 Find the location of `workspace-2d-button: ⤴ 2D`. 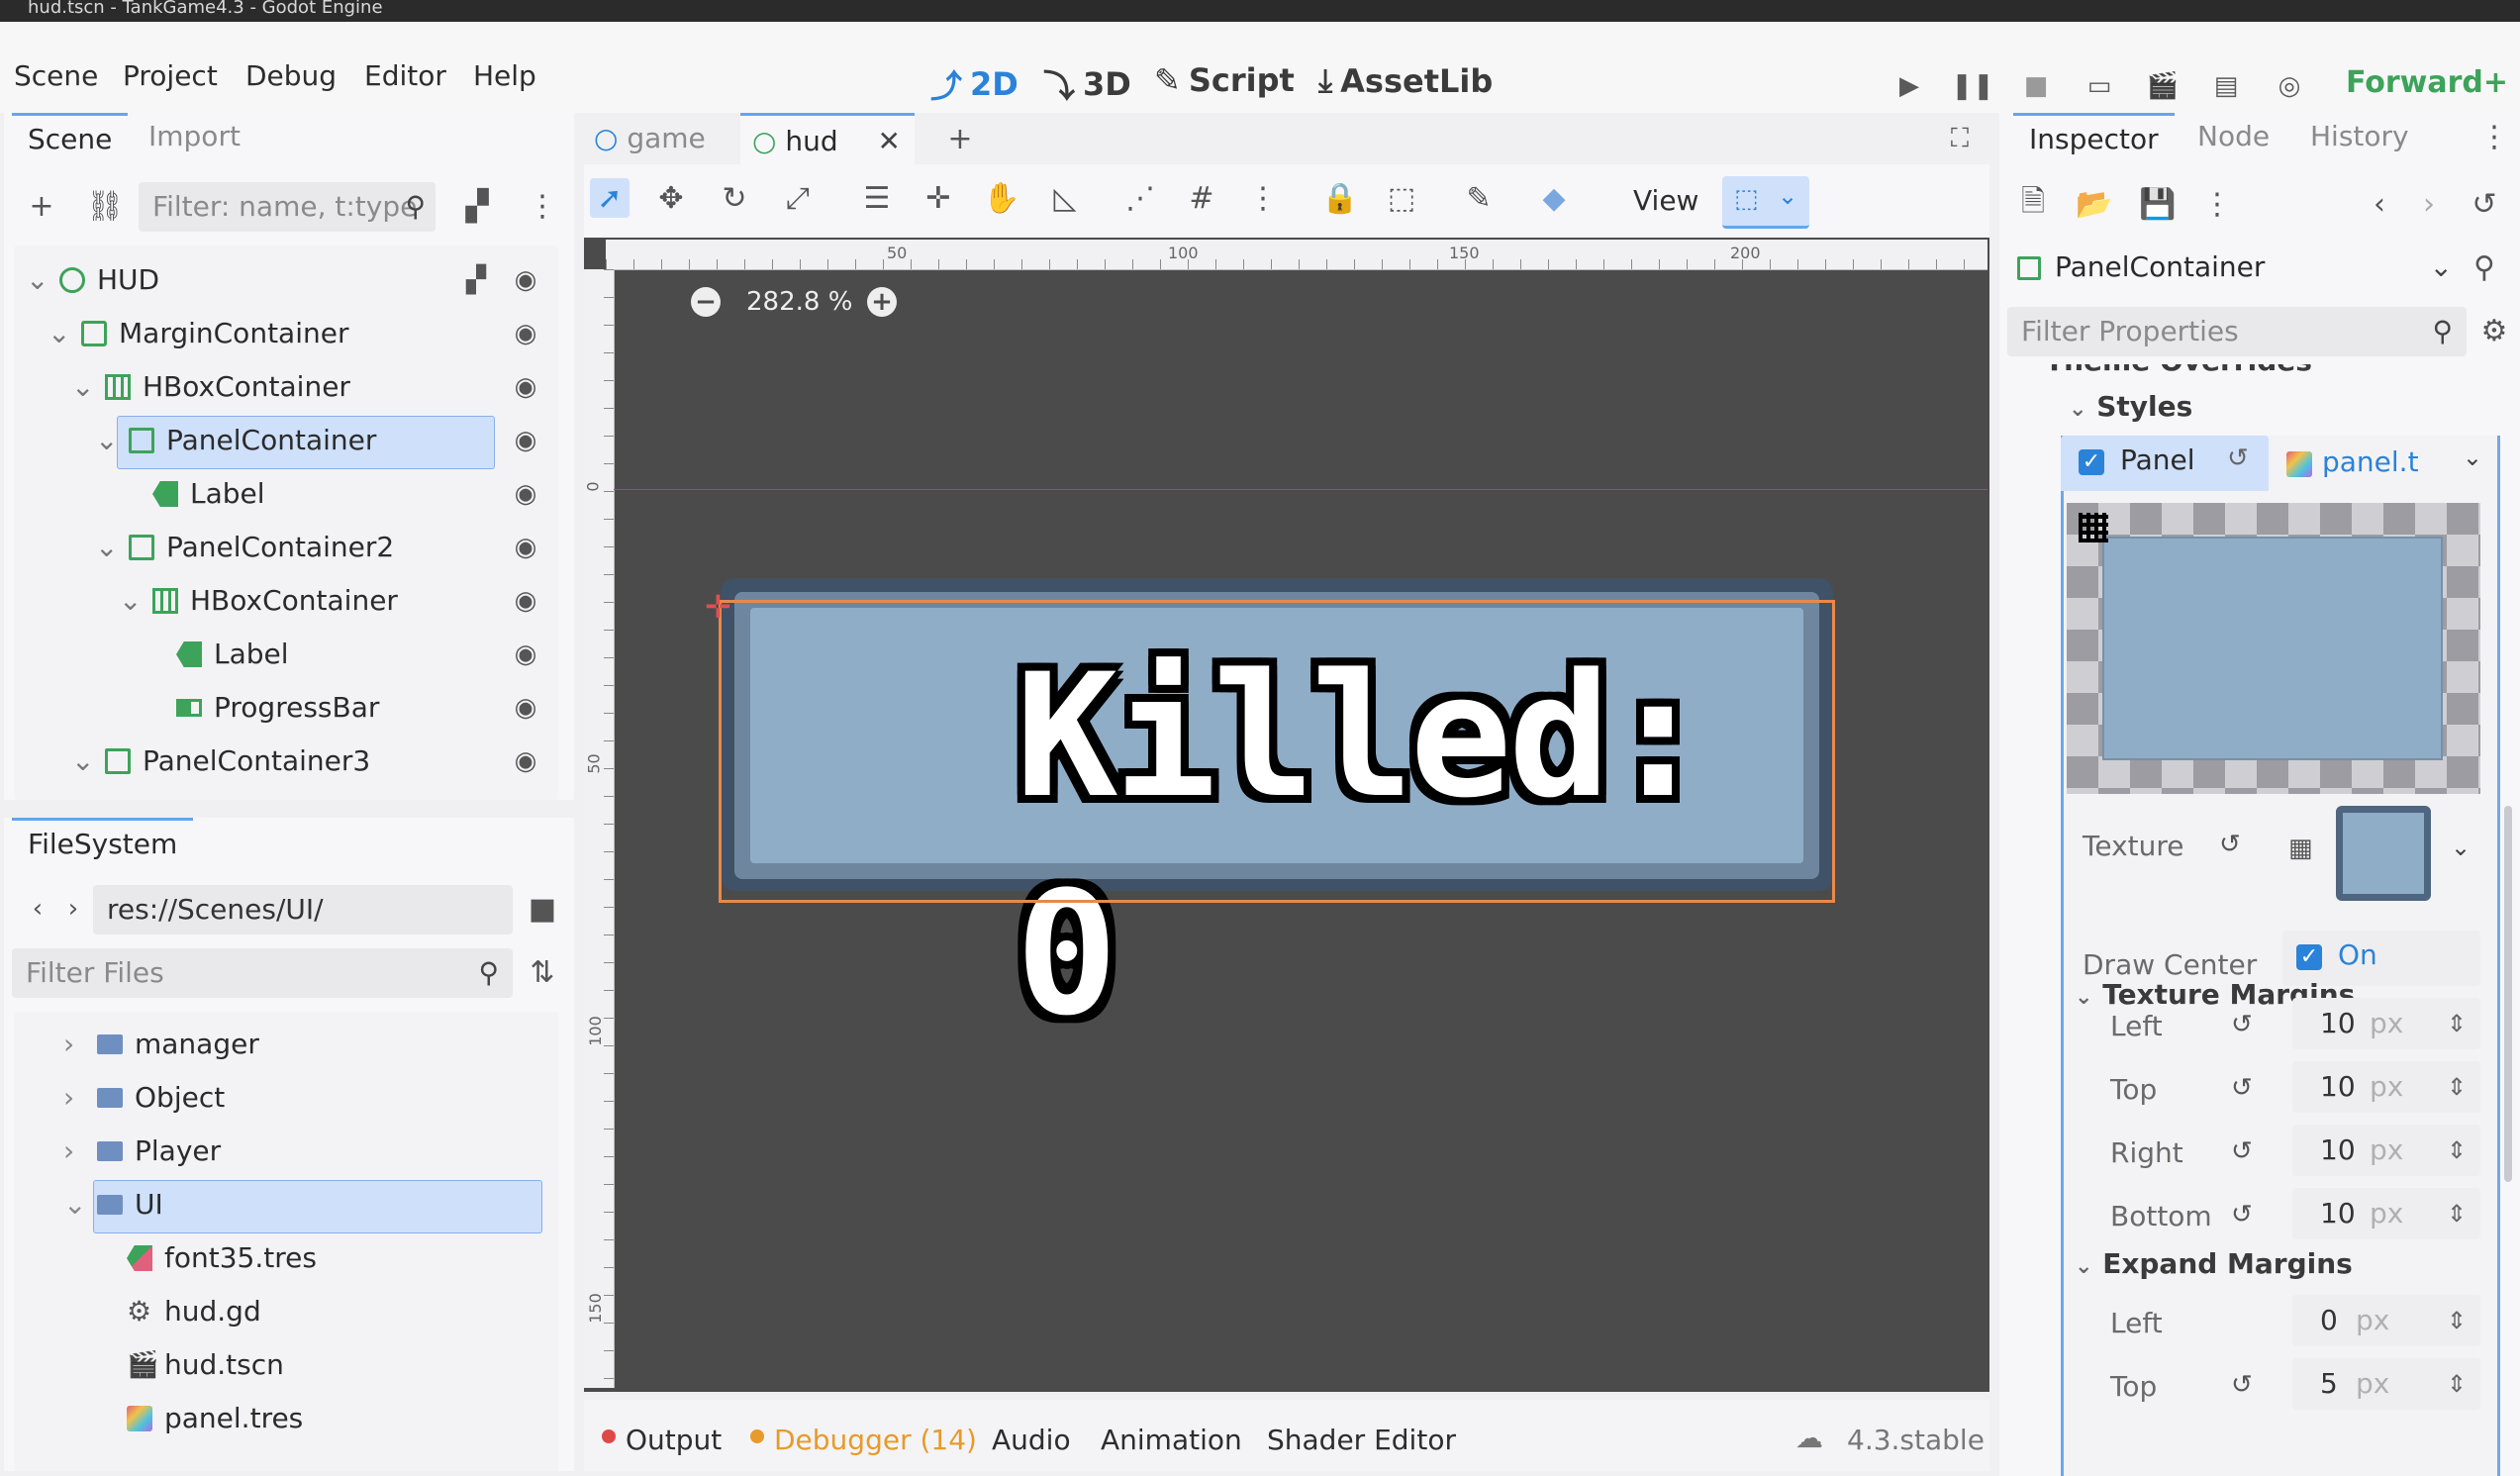

workspace-2d-button: ⤴ 2D is located at coordinates (974, 84).